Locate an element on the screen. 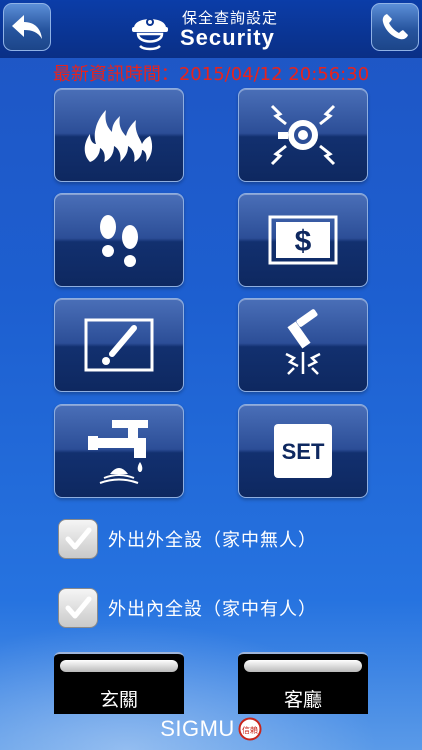 This screenshot has width=422, height=750. away-arming-checkbox is located at coordinates (78, 539).